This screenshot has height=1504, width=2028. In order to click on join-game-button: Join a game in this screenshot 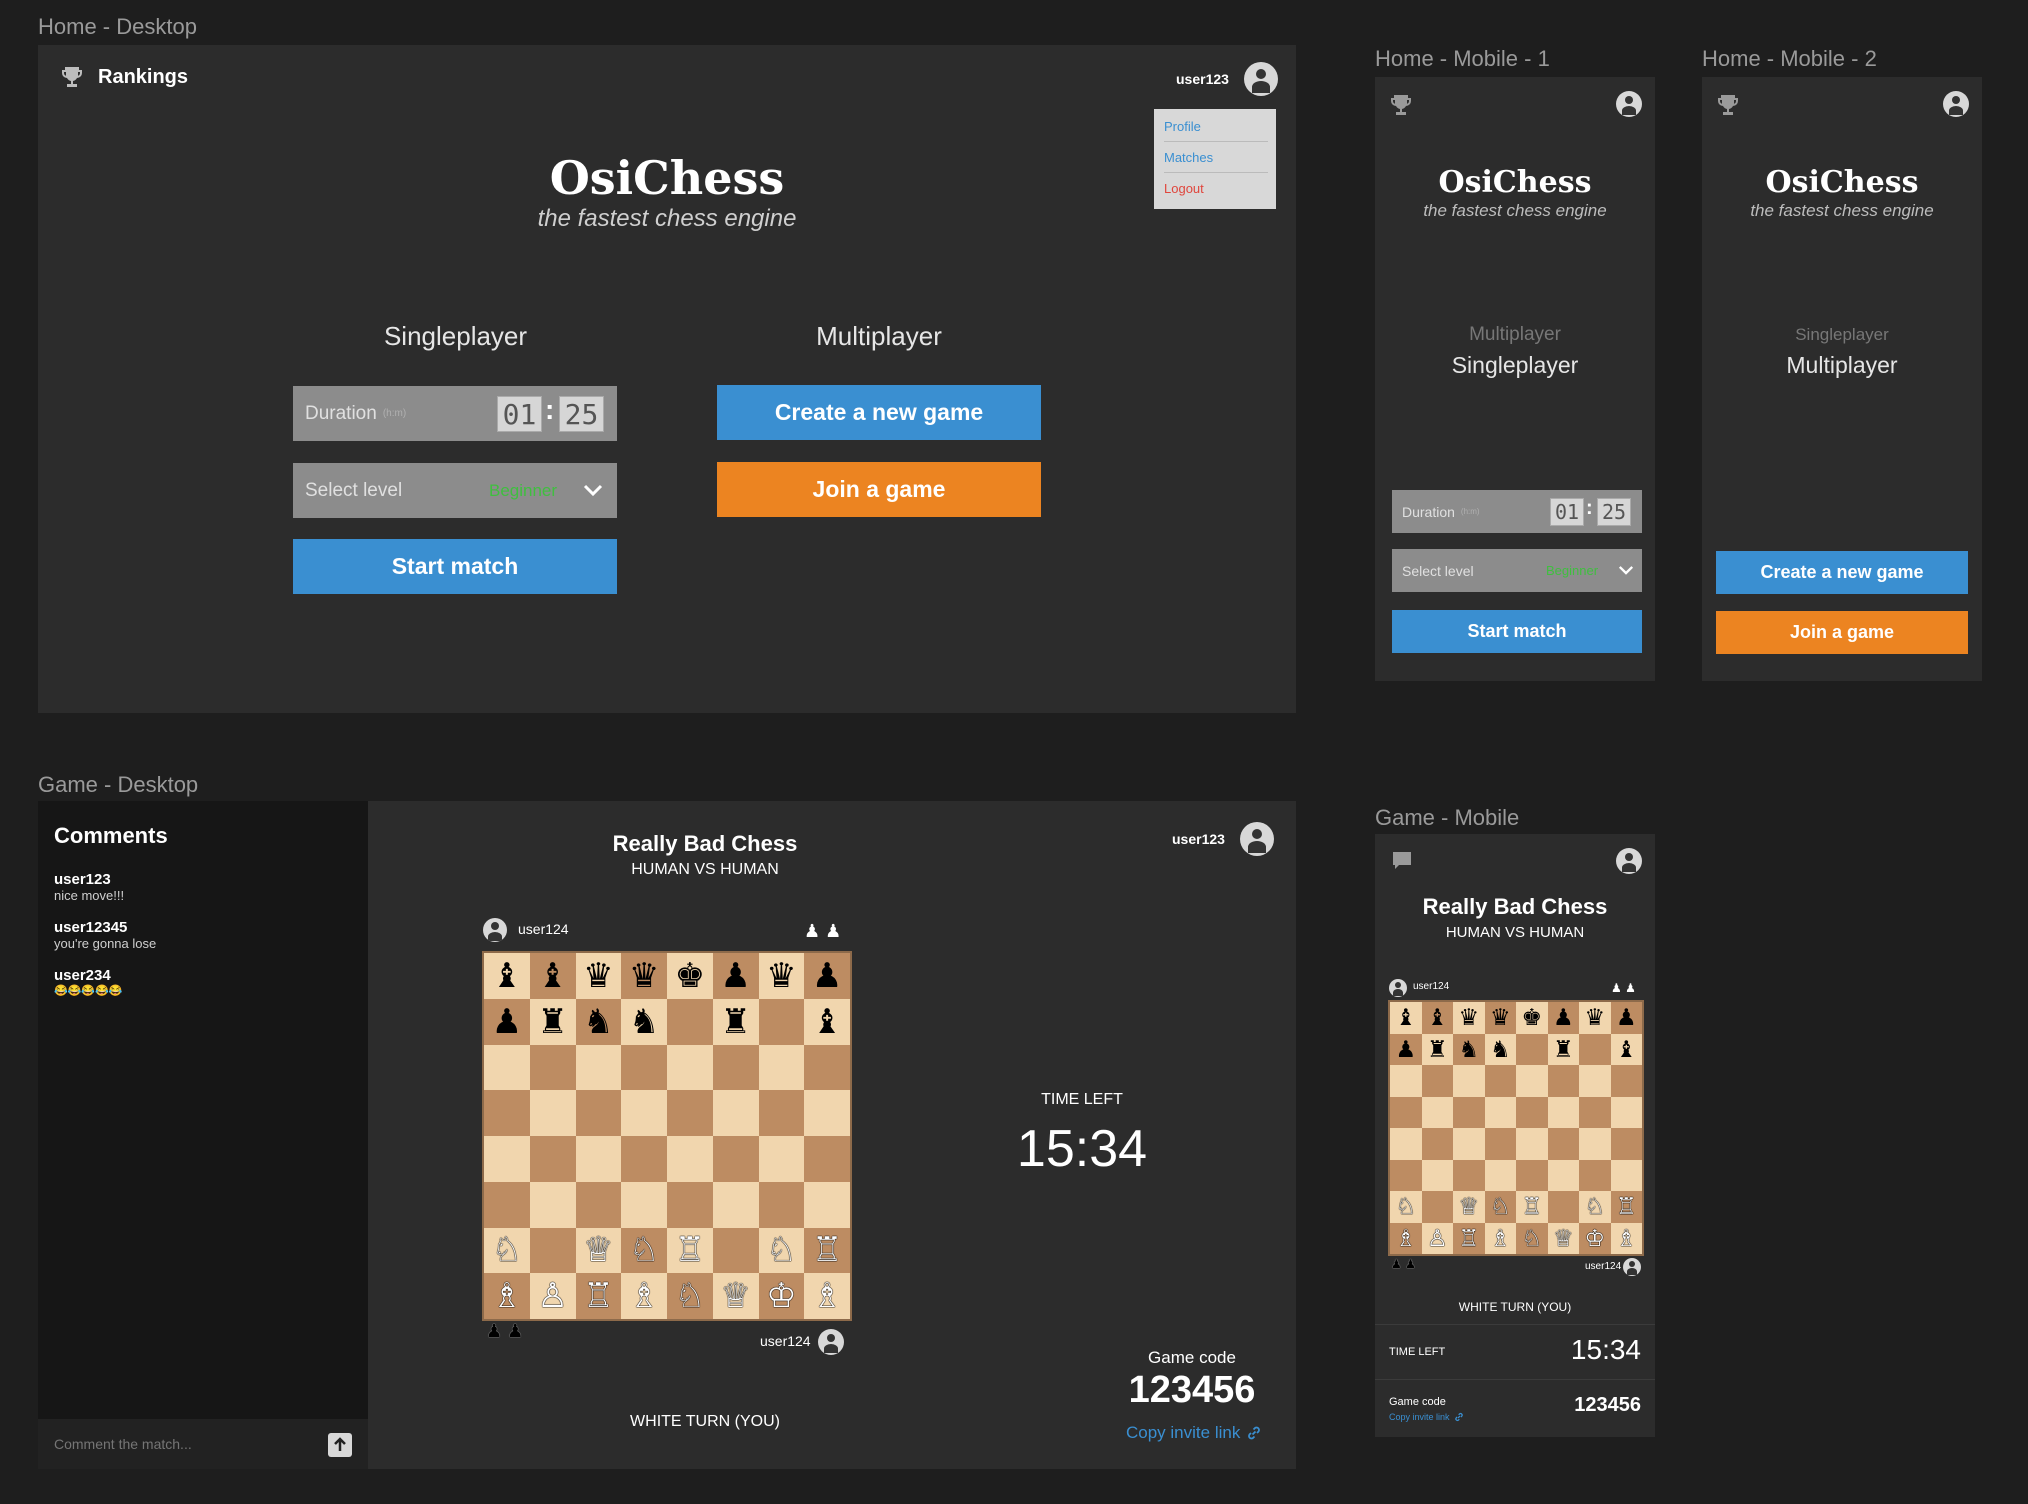, I will do `click(1842, 632)`.